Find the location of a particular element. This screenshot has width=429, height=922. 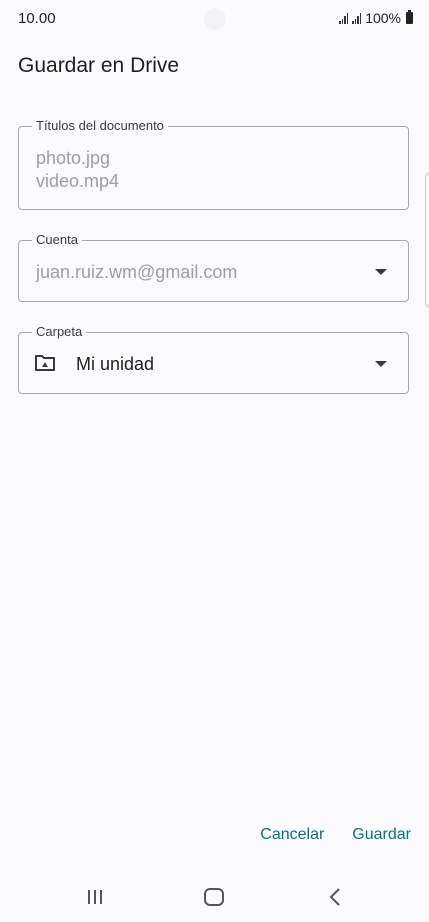

shared-drive-folder-icon is located at coordinates (45, 363).